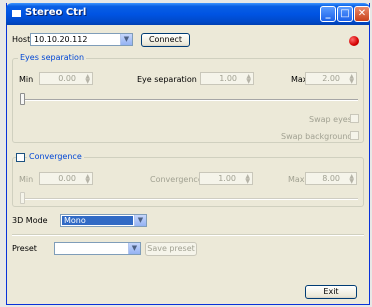 The height and width of the screenshot is (307, 372). I want to click on status-indicator, so click(354, 41).